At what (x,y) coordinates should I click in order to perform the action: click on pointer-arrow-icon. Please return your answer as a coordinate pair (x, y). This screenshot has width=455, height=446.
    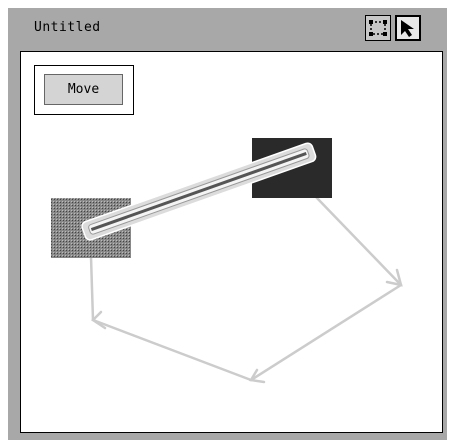
    Looking at the image, I should click on (407, 28).